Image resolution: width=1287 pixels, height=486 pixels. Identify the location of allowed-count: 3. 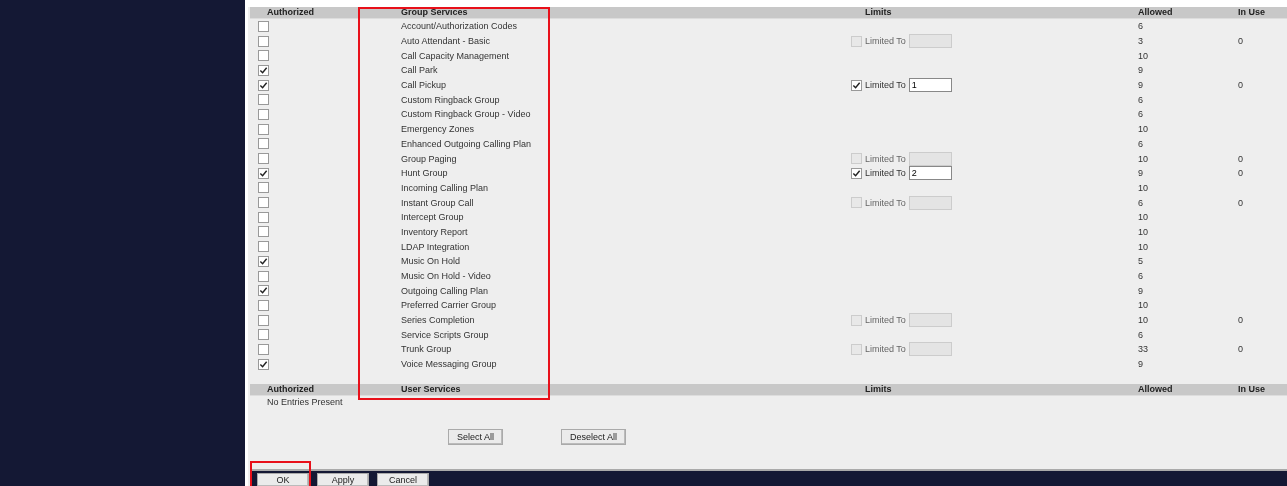
(1141, 41).